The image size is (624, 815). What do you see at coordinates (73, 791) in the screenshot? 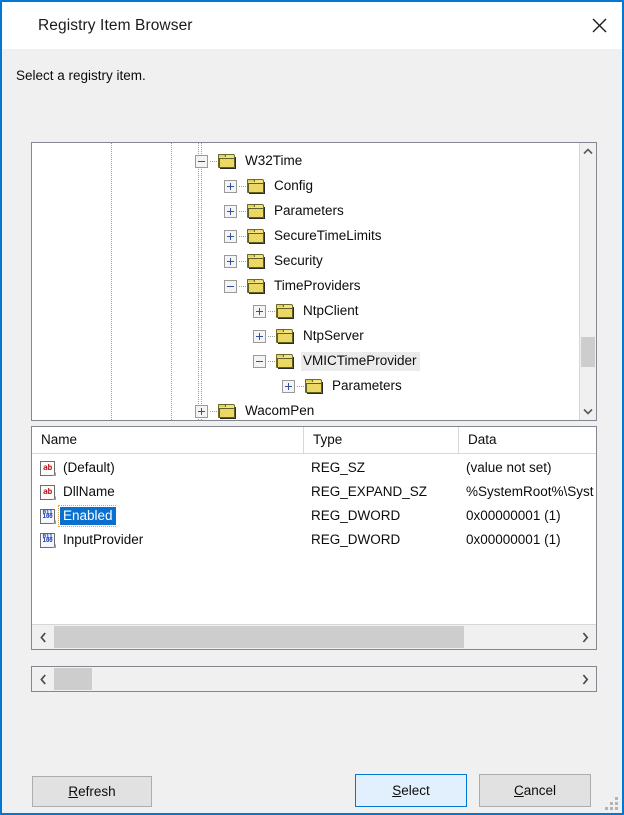
I see `accelerator-letter: R` at bounding box center [73, 791].